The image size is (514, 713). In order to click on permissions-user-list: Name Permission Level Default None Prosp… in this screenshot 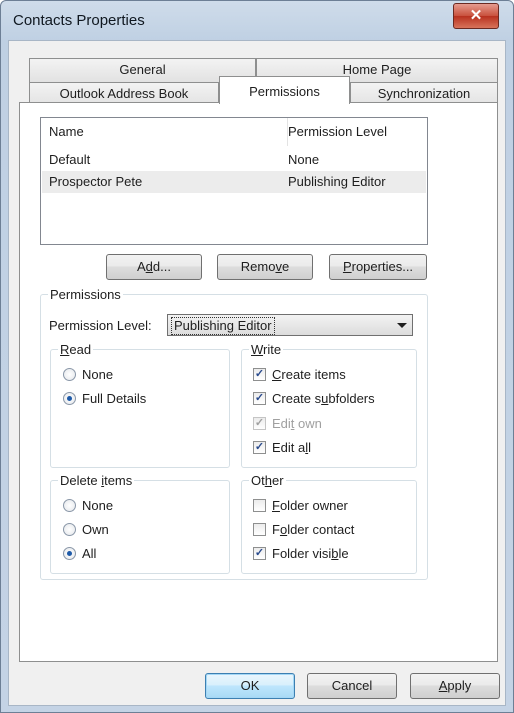, I will do `click(234, 181)`.